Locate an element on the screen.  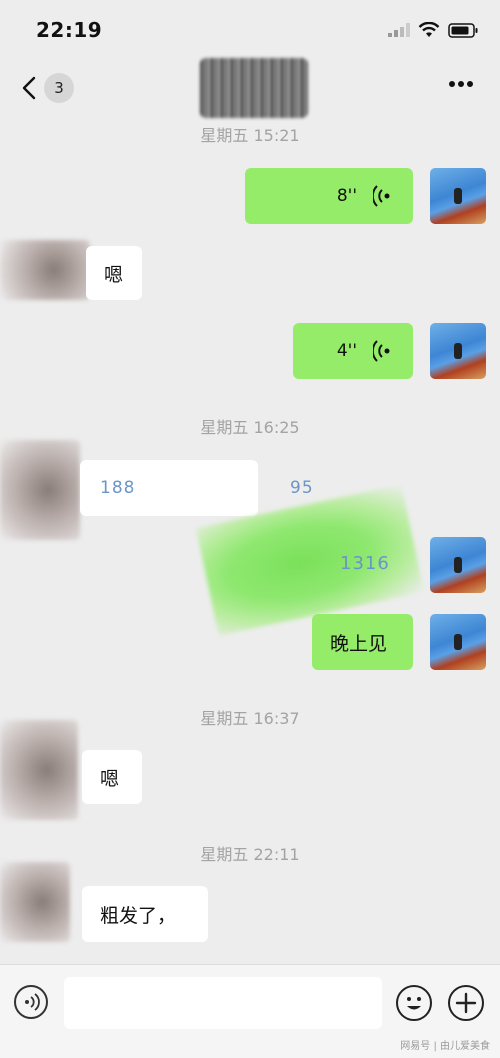
input-bar: 网易号 | 由儿爱美食 is located at coordinates (250, 1011).